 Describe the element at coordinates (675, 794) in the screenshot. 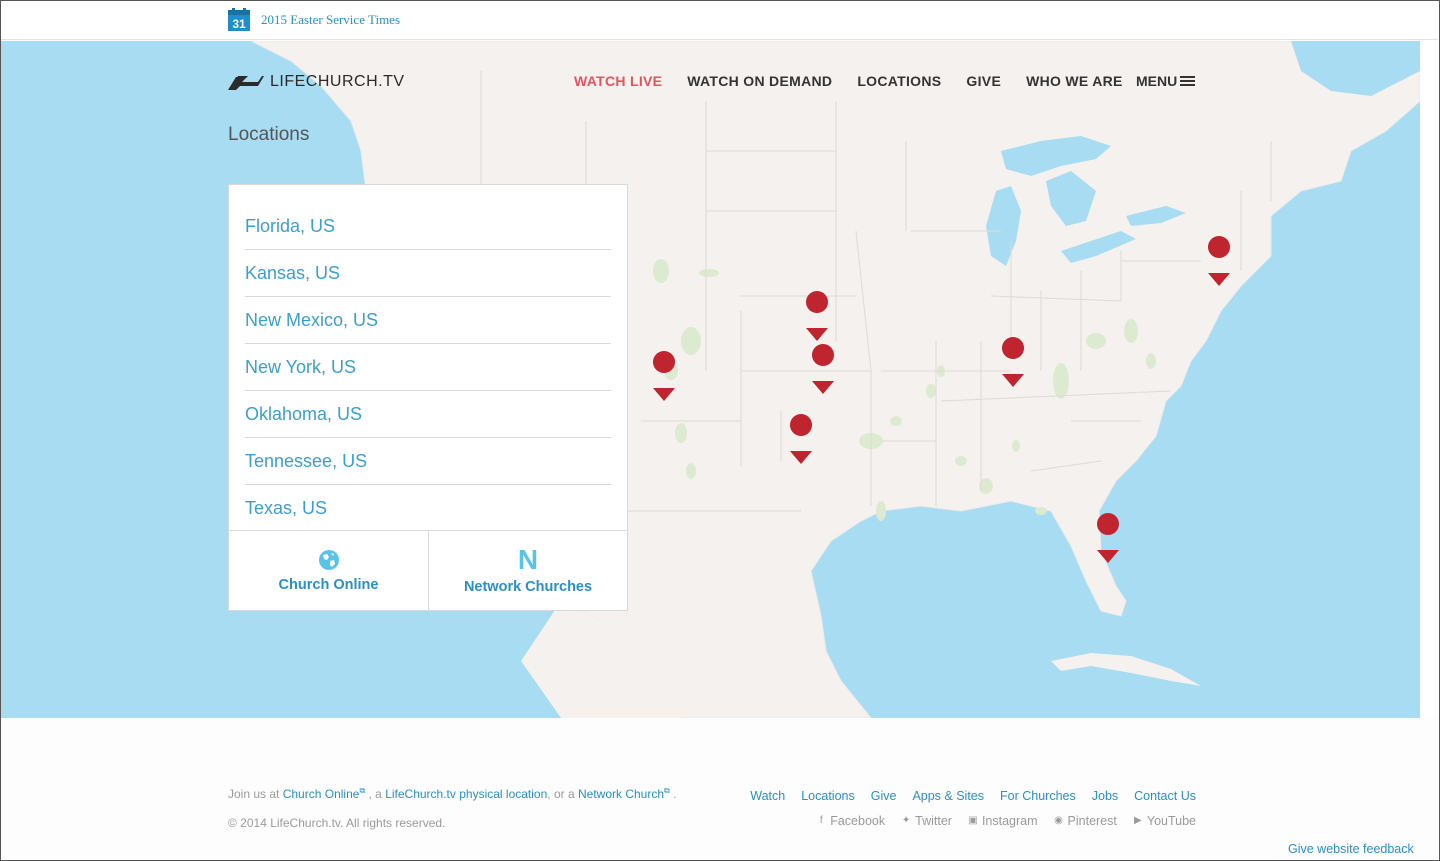

I see `join-suffix: .` at that location.